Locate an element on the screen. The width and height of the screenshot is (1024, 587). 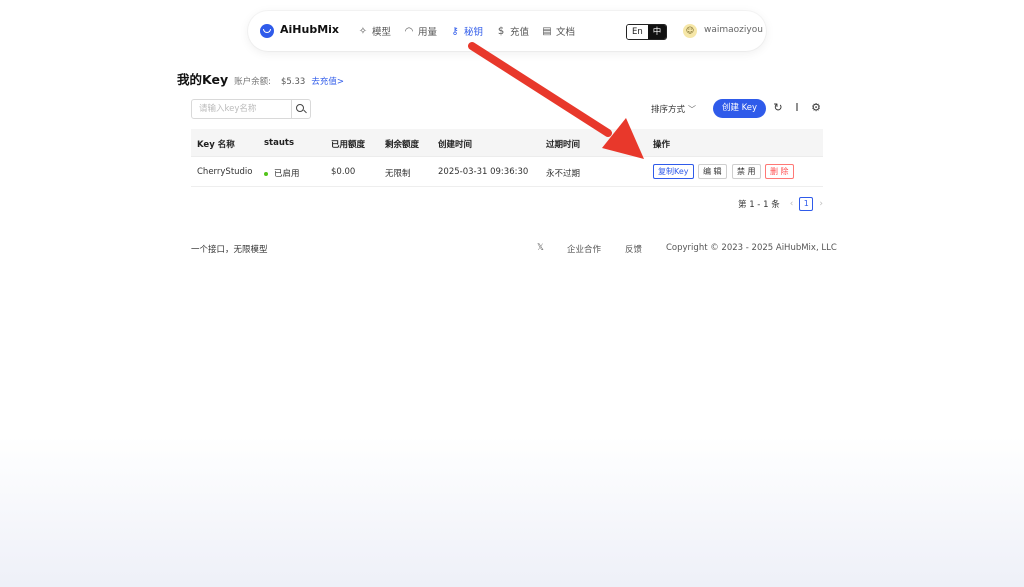
gauge-icon: ◠ is located at coordinates (409, 31).